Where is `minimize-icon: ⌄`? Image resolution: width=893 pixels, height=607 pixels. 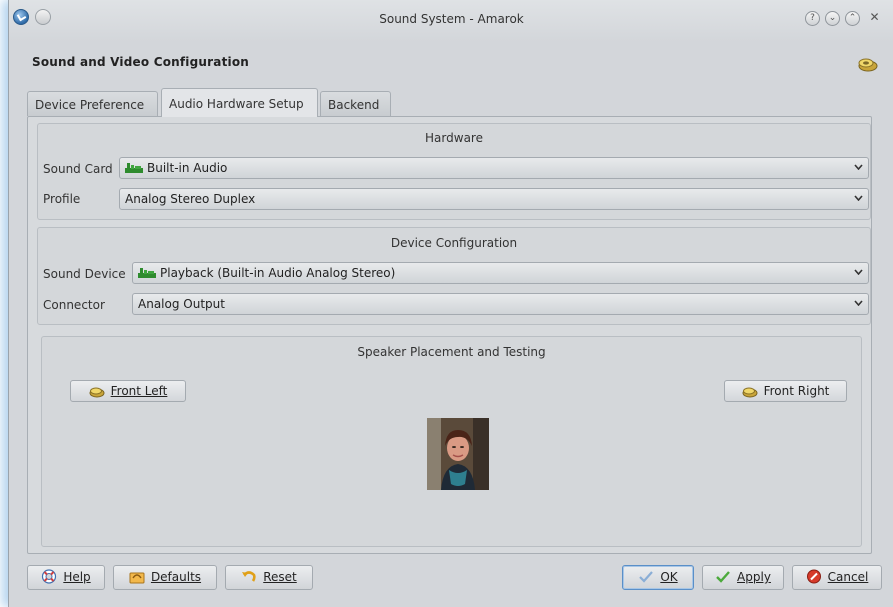
minimize-icon: ⌄ is located at coordinates (832, 18).